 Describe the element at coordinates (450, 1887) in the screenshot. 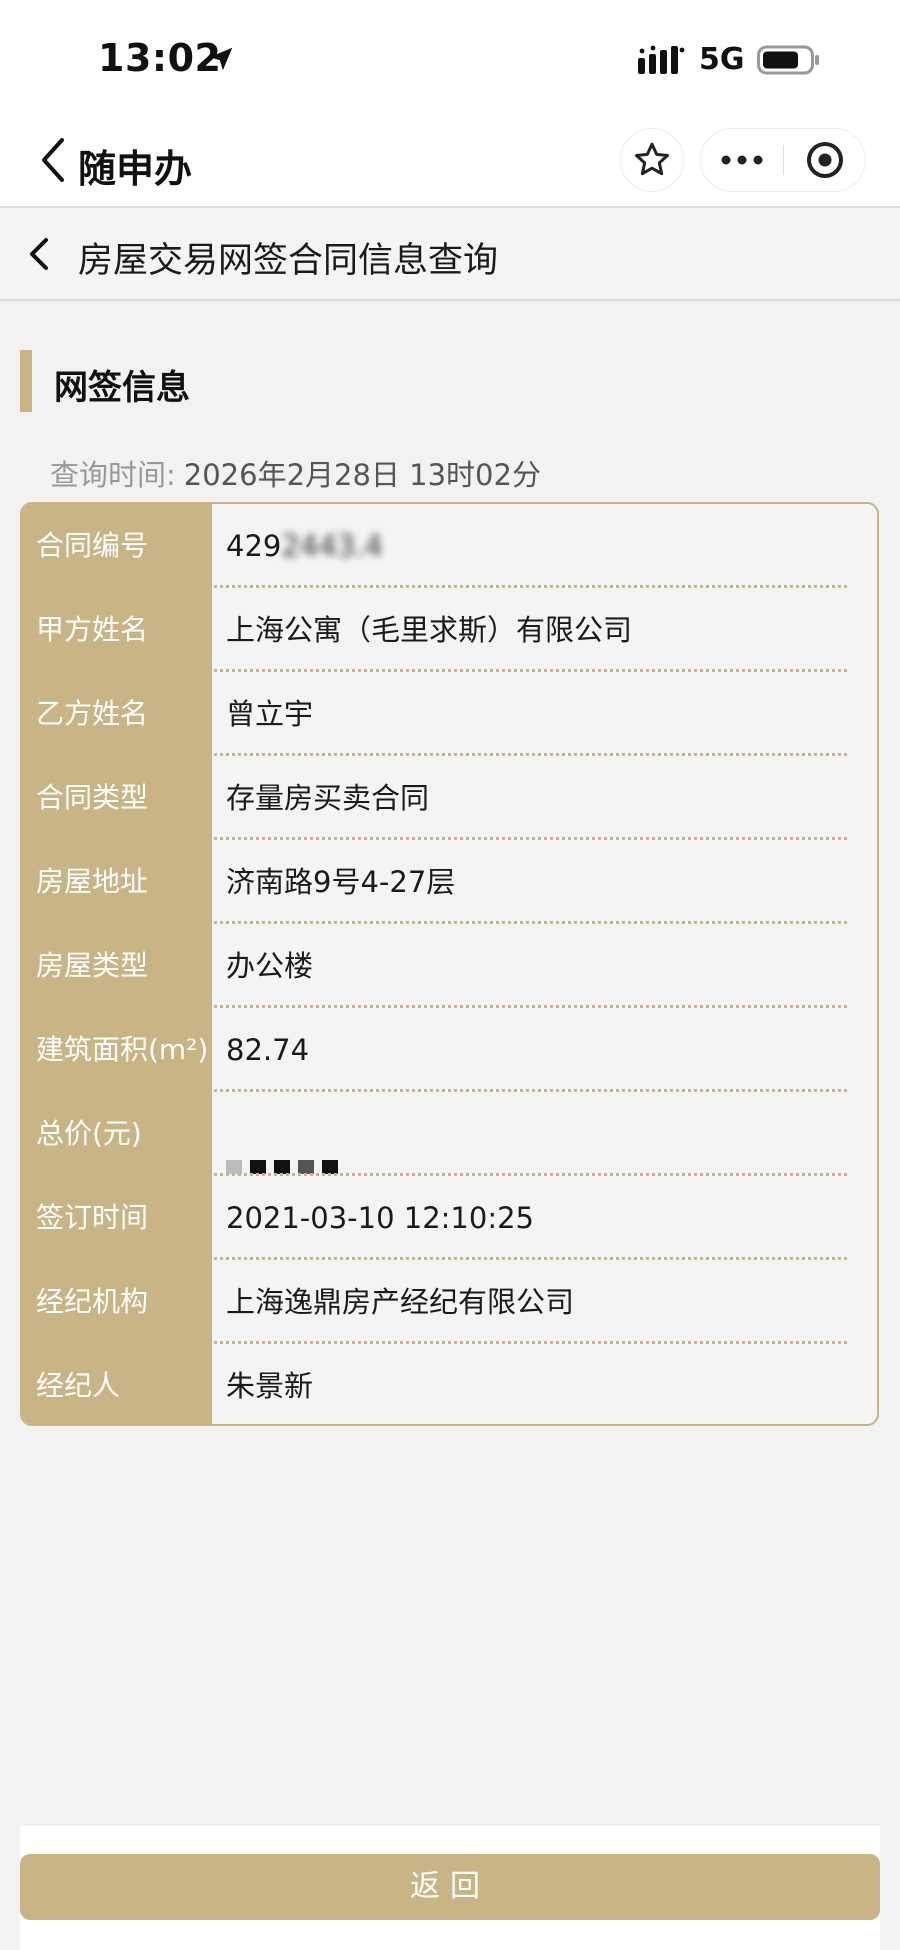

I see `return-button: 返回` at that location.